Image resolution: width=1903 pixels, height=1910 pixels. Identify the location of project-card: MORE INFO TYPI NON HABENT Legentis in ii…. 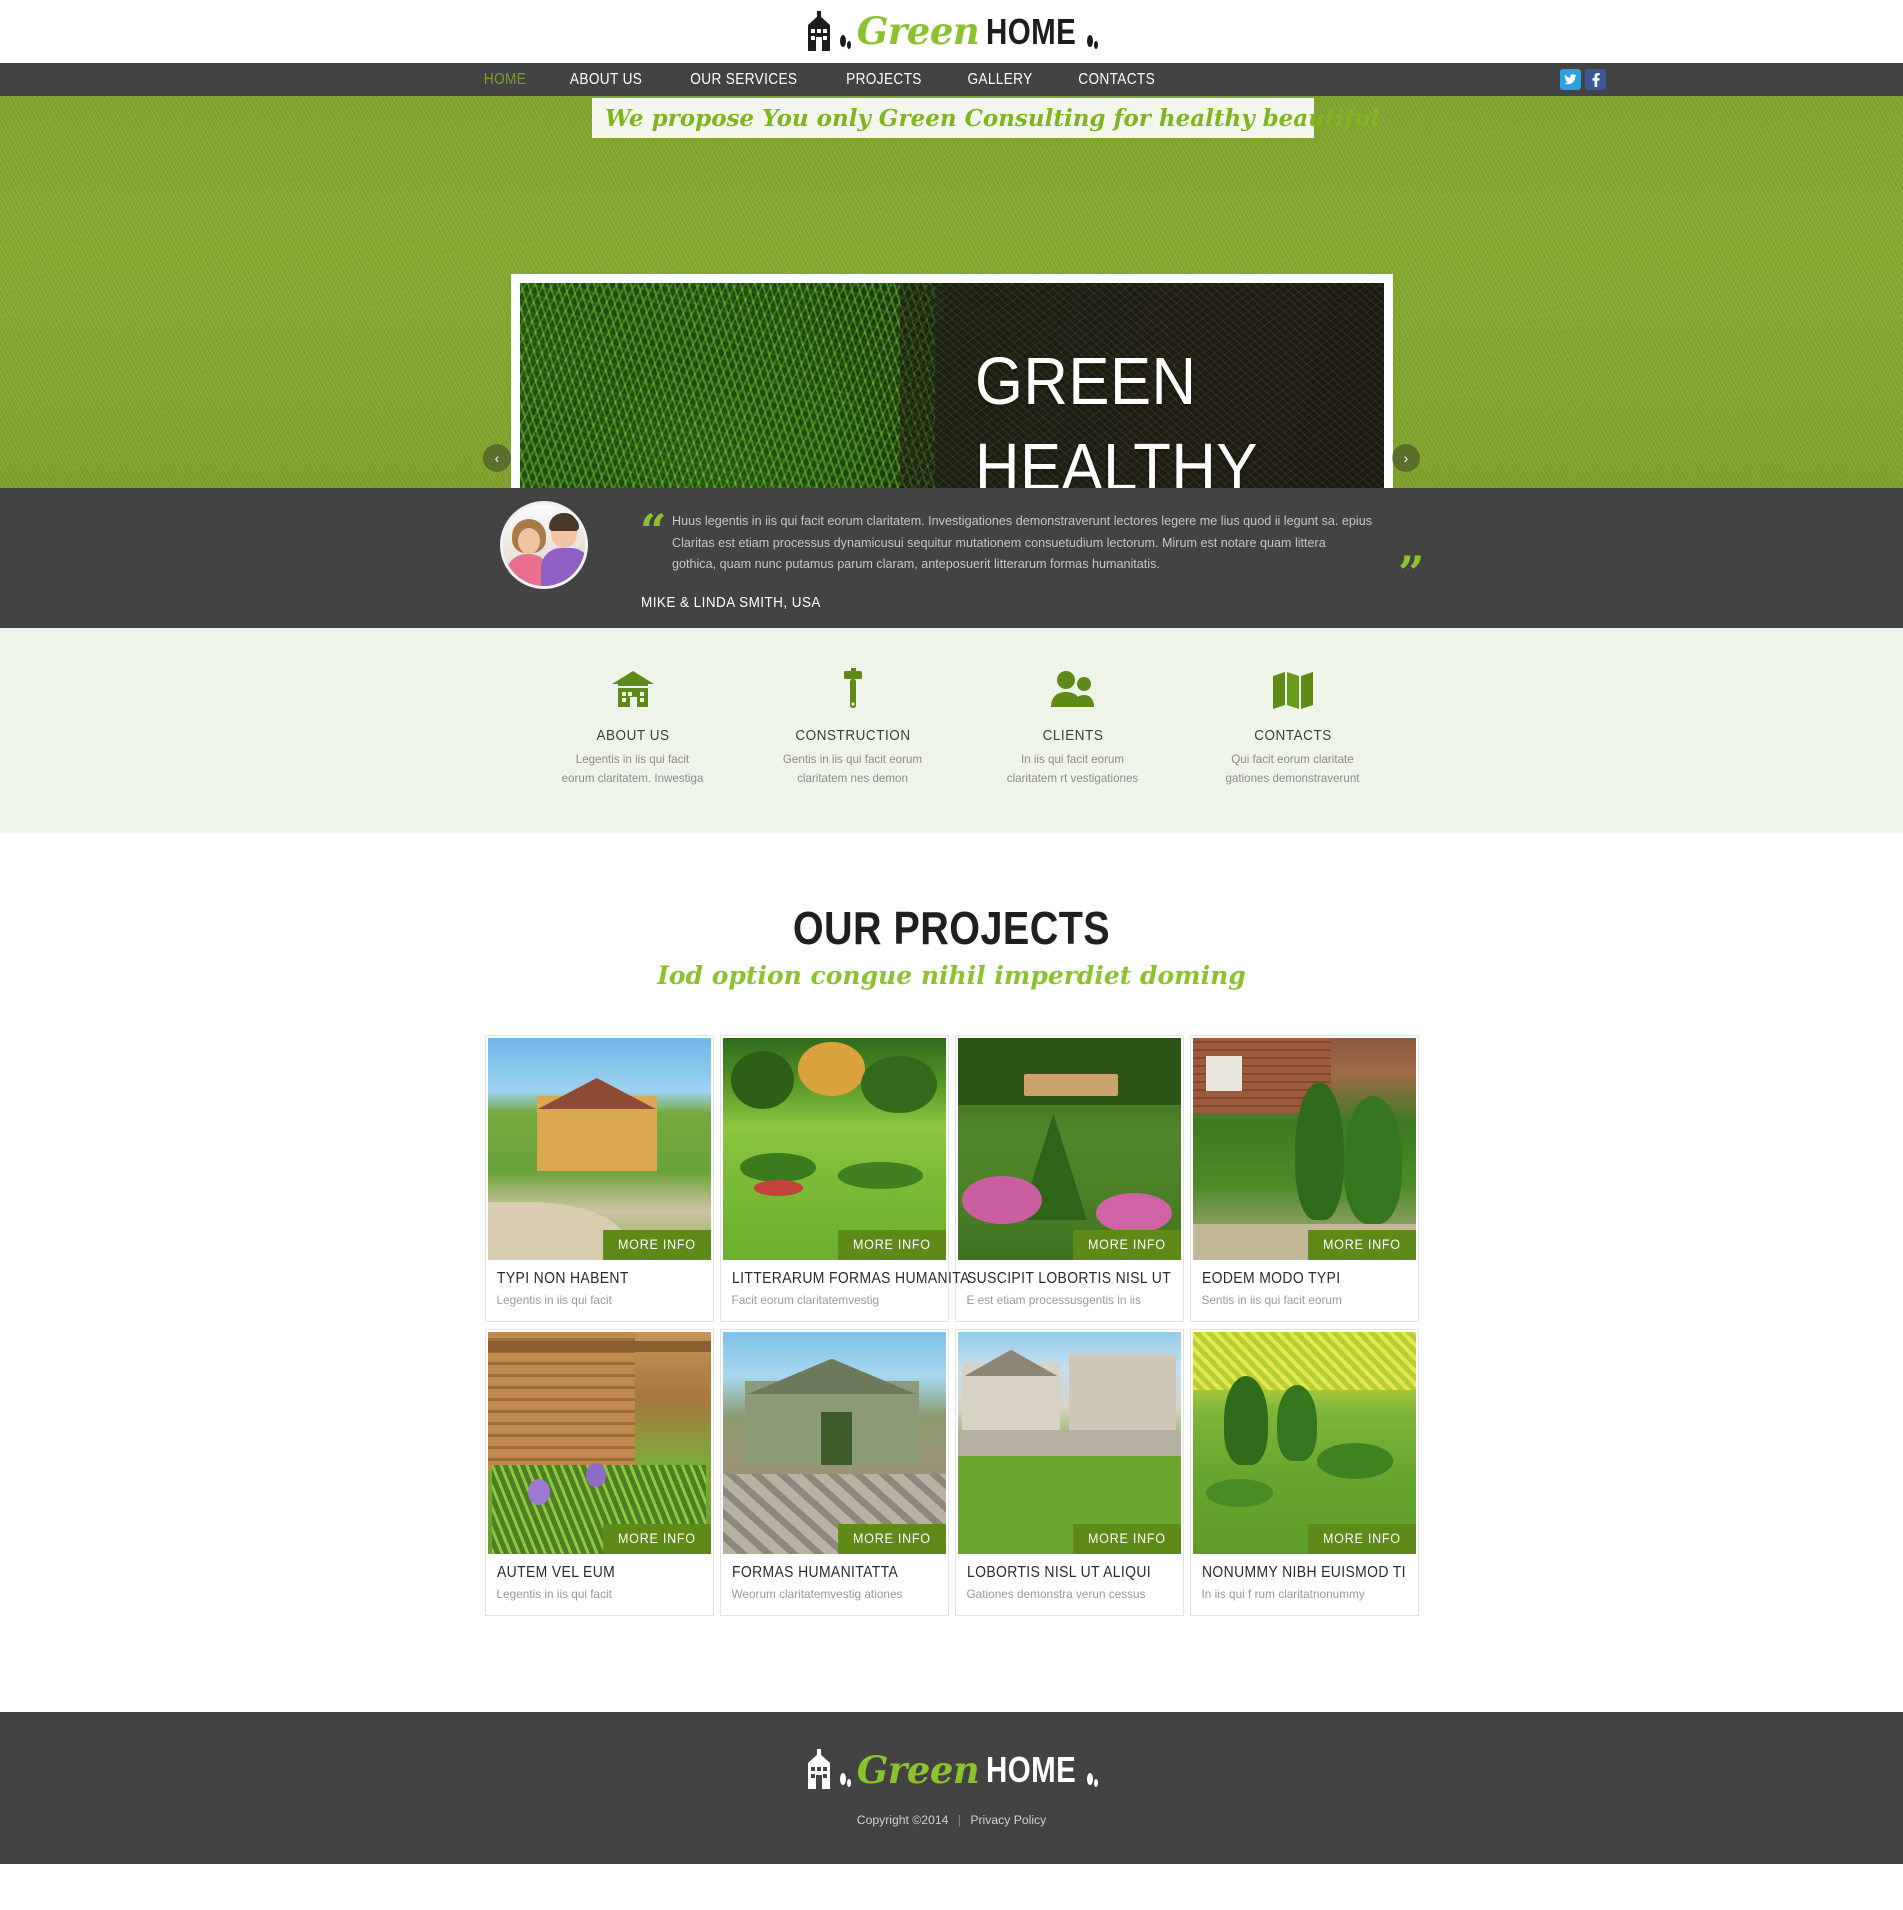
(599, 1178).